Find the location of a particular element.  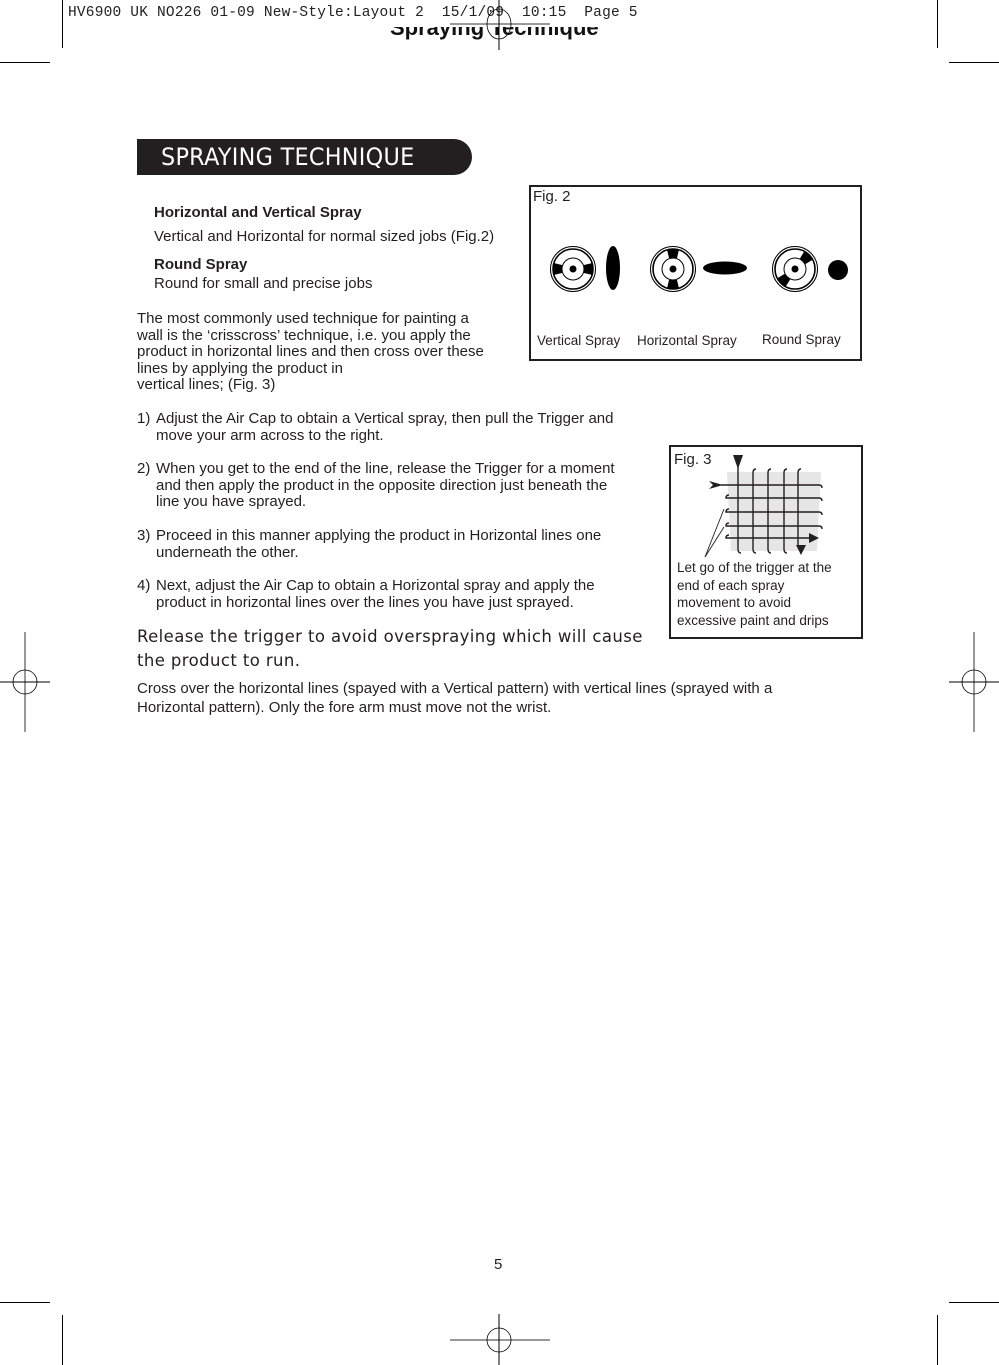

vertical-spray-pattern-icon is located at coordinates (613, 268).